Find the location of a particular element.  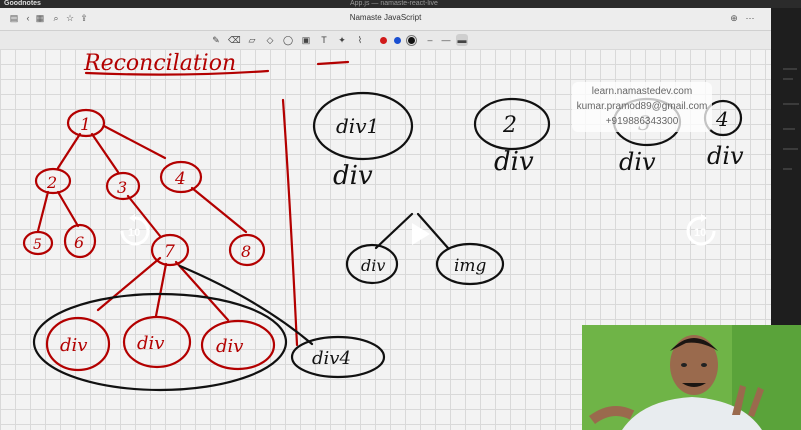

top-node-div1: div1 is located at coordinates (363, 126).